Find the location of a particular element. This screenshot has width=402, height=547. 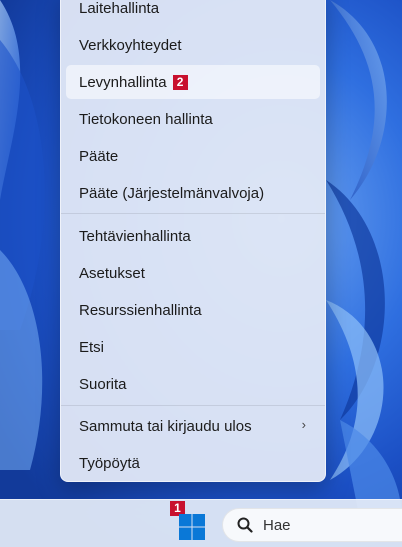

menu-item-tietokoneen-hallinta: Tietokoneen hallinta is located at coordinates (193, 119).